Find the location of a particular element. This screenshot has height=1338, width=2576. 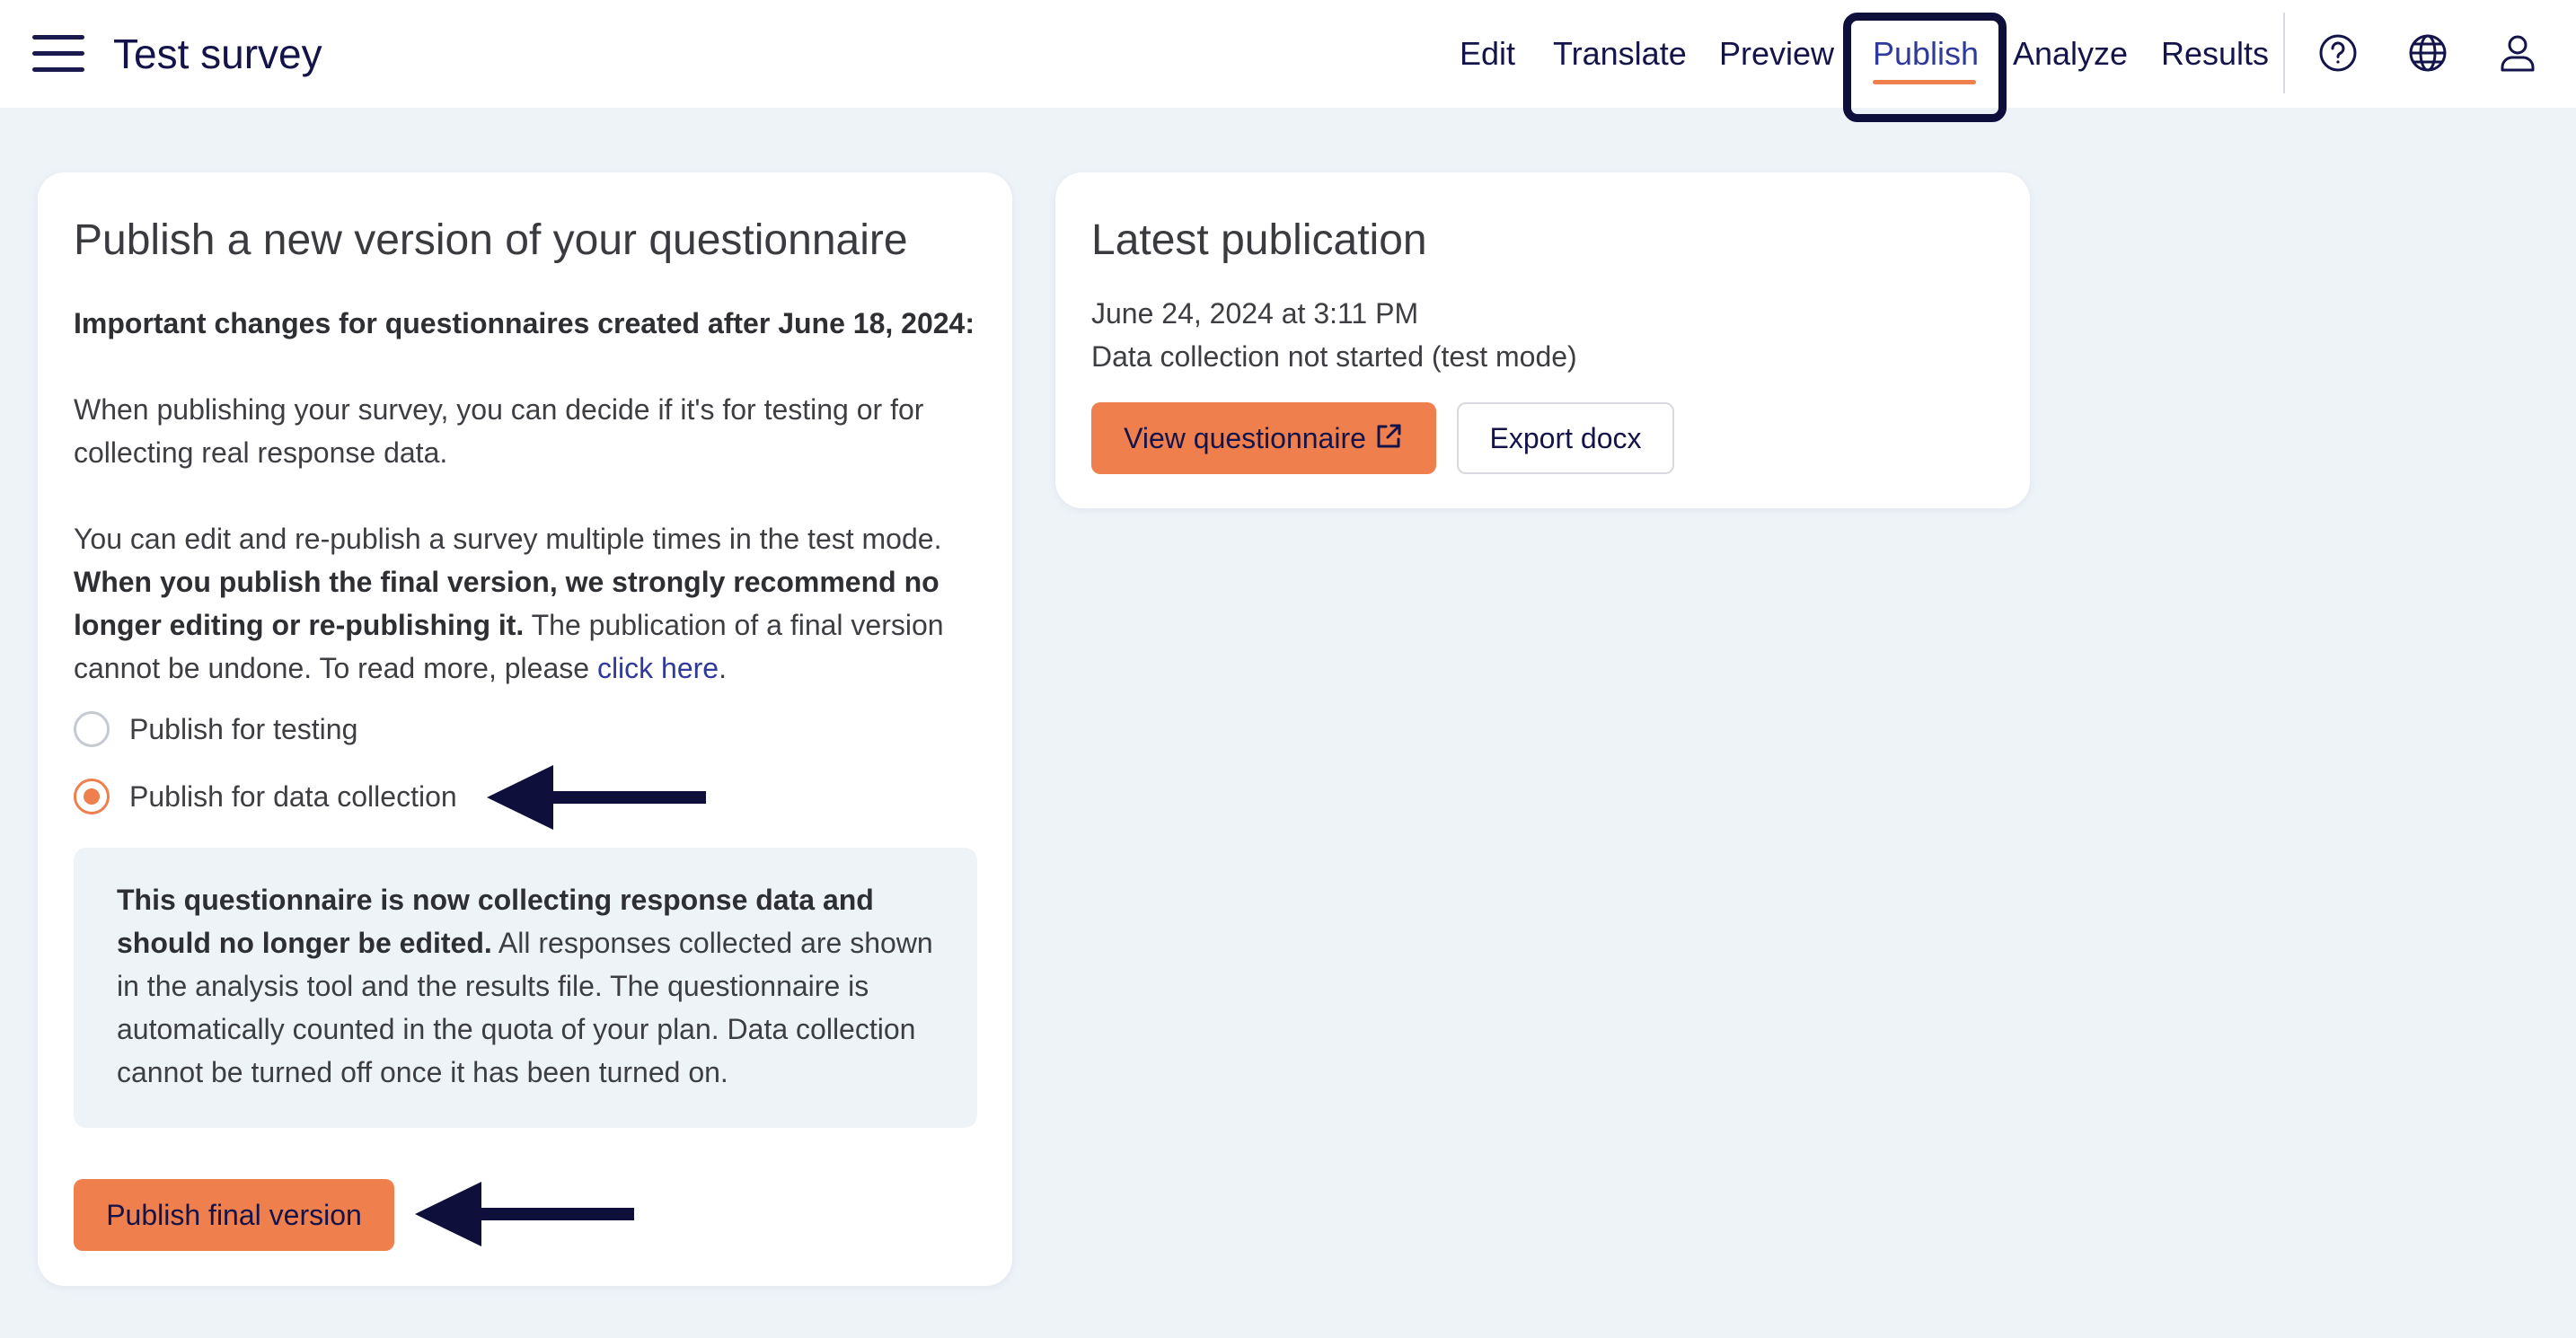

globe-icon is located at coordinates (2427, 53).